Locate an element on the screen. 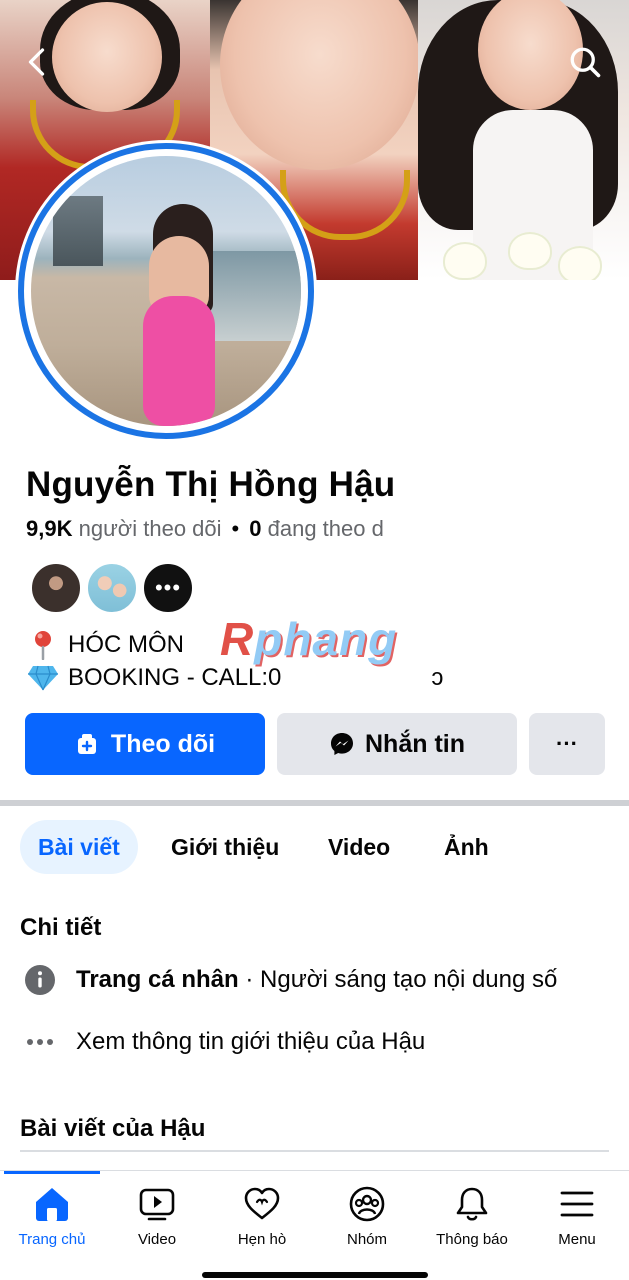 The image size is (629, 1280). nav-notifications: Thông báo is located at coordinates (472, 1216).